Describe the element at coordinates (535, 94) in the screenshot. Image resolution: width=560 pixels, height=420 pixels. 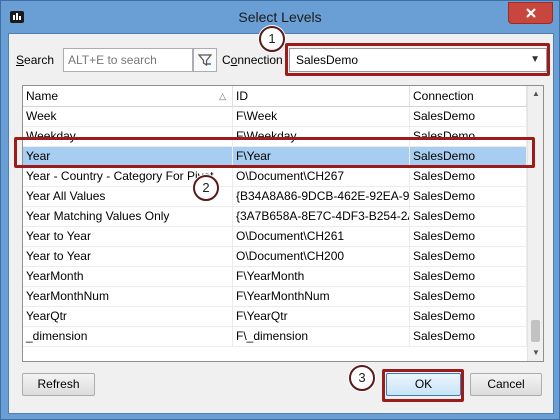
I see `scroll-up-icon: ▲` at that location.